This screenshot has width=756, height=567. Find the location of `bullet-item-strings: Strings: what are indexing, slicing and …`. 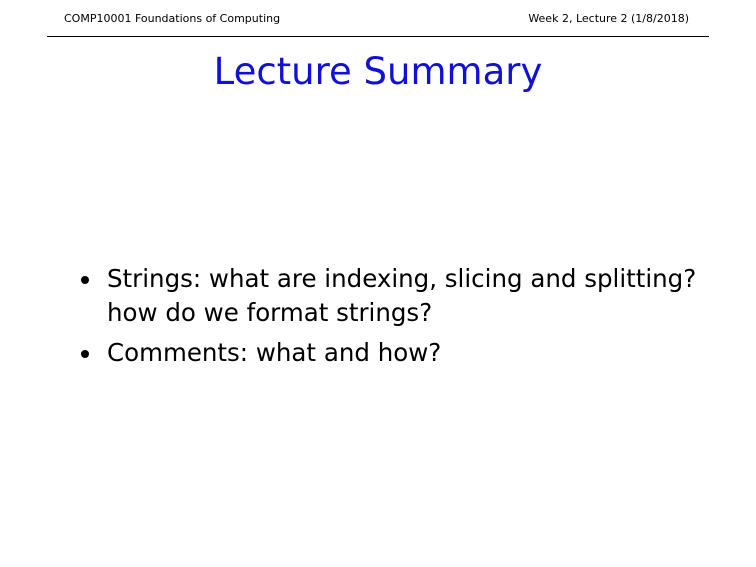

bullet-item-strings: Strings: what are indexing, slicing and … is located at coordinates (399, 296).